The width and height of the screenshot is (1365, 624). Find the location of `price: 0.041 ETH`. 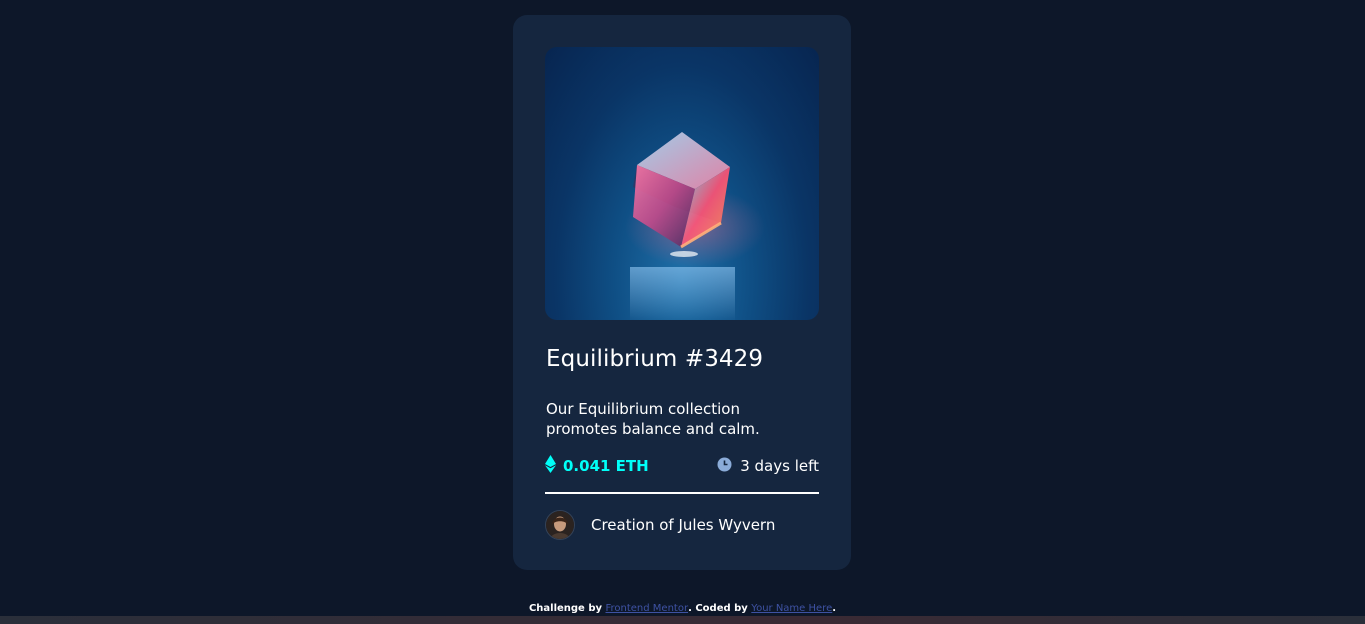

price: 0.041 ETH is located at coordinates (597, 466).